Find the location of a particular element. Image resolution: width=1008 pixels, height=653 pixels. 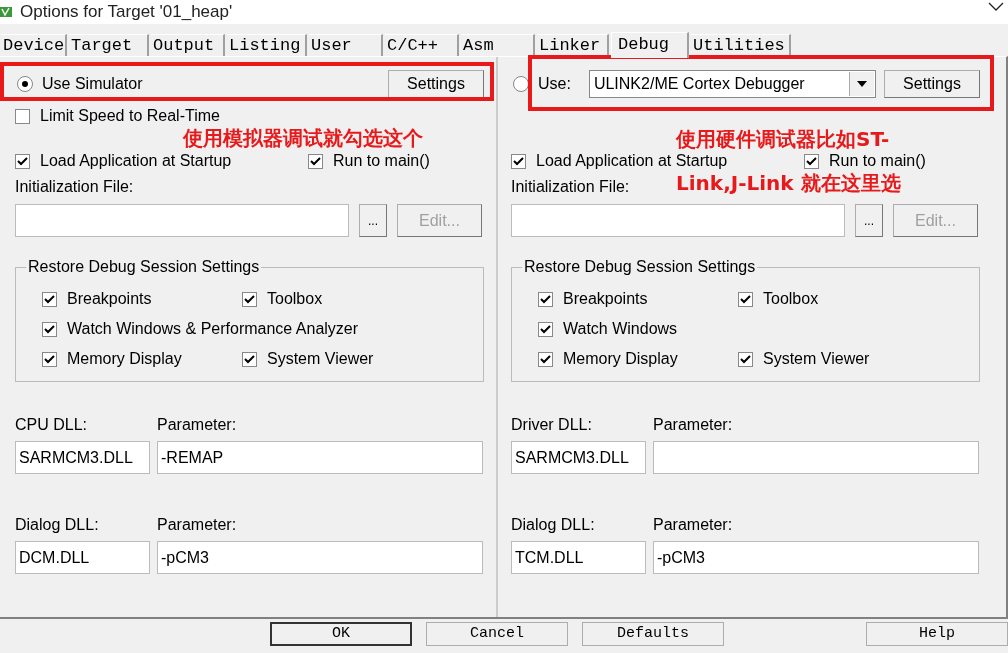

annotation-text: 使用模拟器调试就勾选这个 is located at coordinates (303, 138).